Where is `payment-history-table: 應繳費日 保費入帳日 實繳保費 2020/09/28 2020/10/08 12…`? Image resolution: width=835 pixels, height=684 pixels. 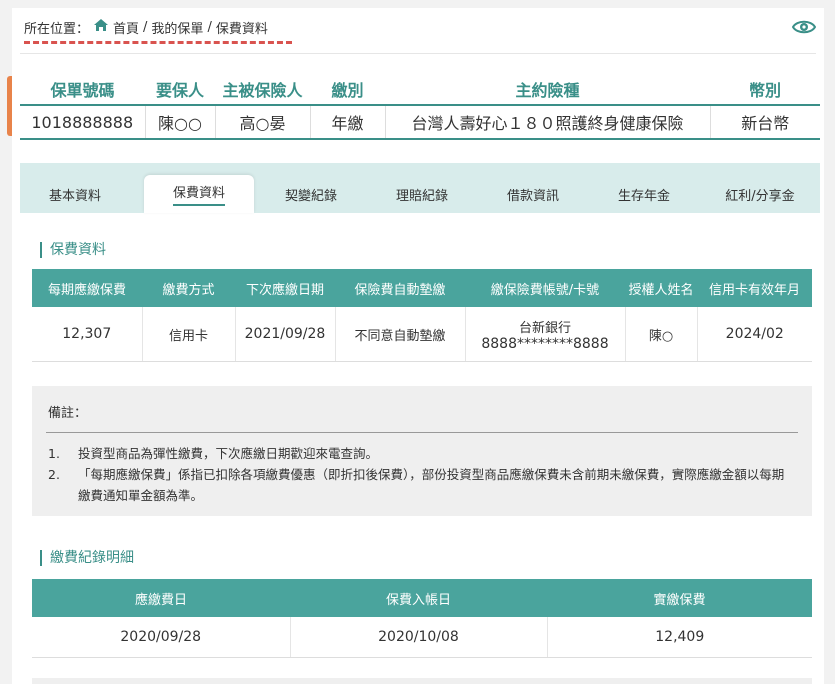
payment-history-table: 應繳費日 保費入帳日 實繳保費 2020/09/28 2020/10/08 12… is located at coordinates (422, 618).